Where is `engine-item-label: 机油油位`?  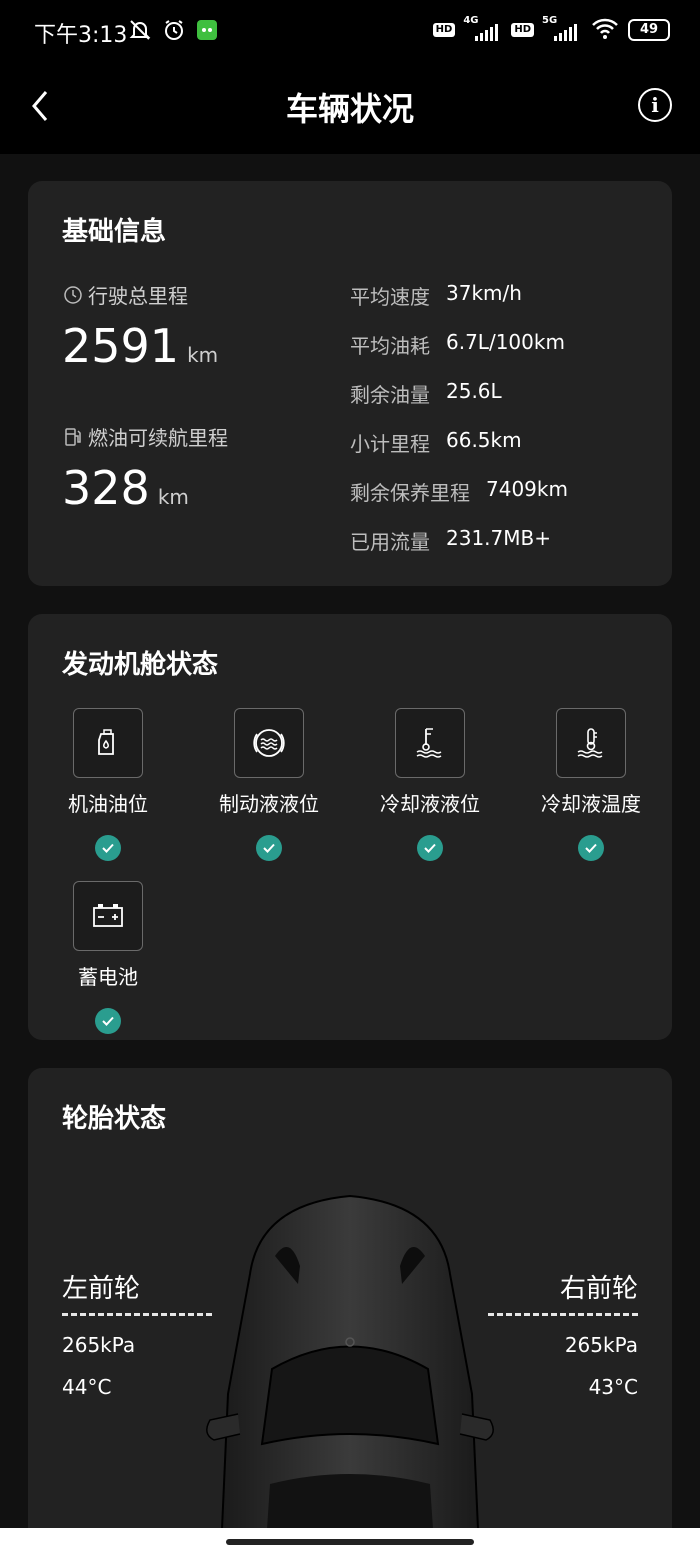 engine-item-label: 机油油位 is located at coordinates (108, 804).